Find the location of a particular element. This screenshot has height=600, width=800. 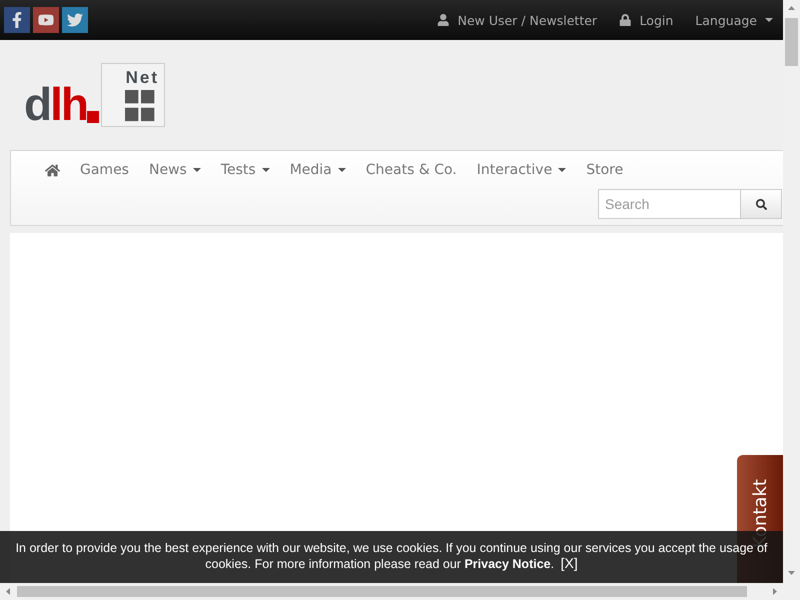

search-field: Search is located at coordinates (669, 204).